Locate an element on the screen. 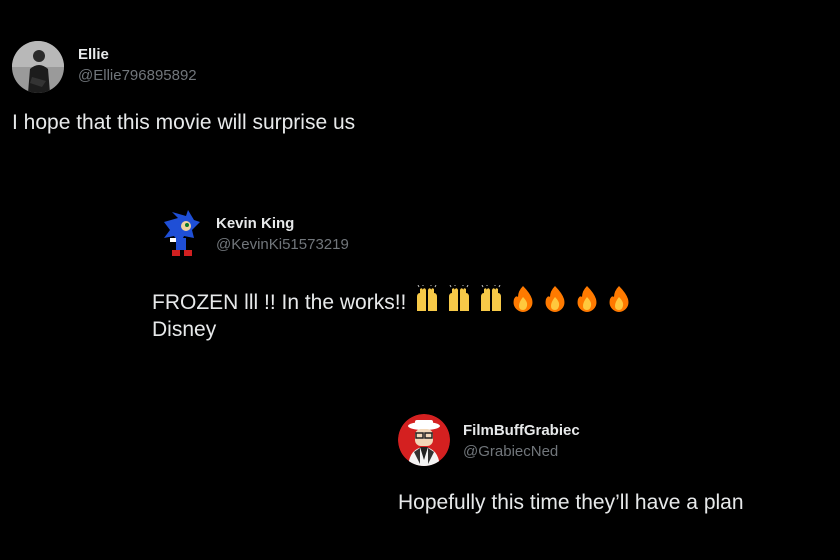 The width and height of the screenshot is (840, 560). user-name: FilmBuffGrabiec is located at coordinates (521, 430).